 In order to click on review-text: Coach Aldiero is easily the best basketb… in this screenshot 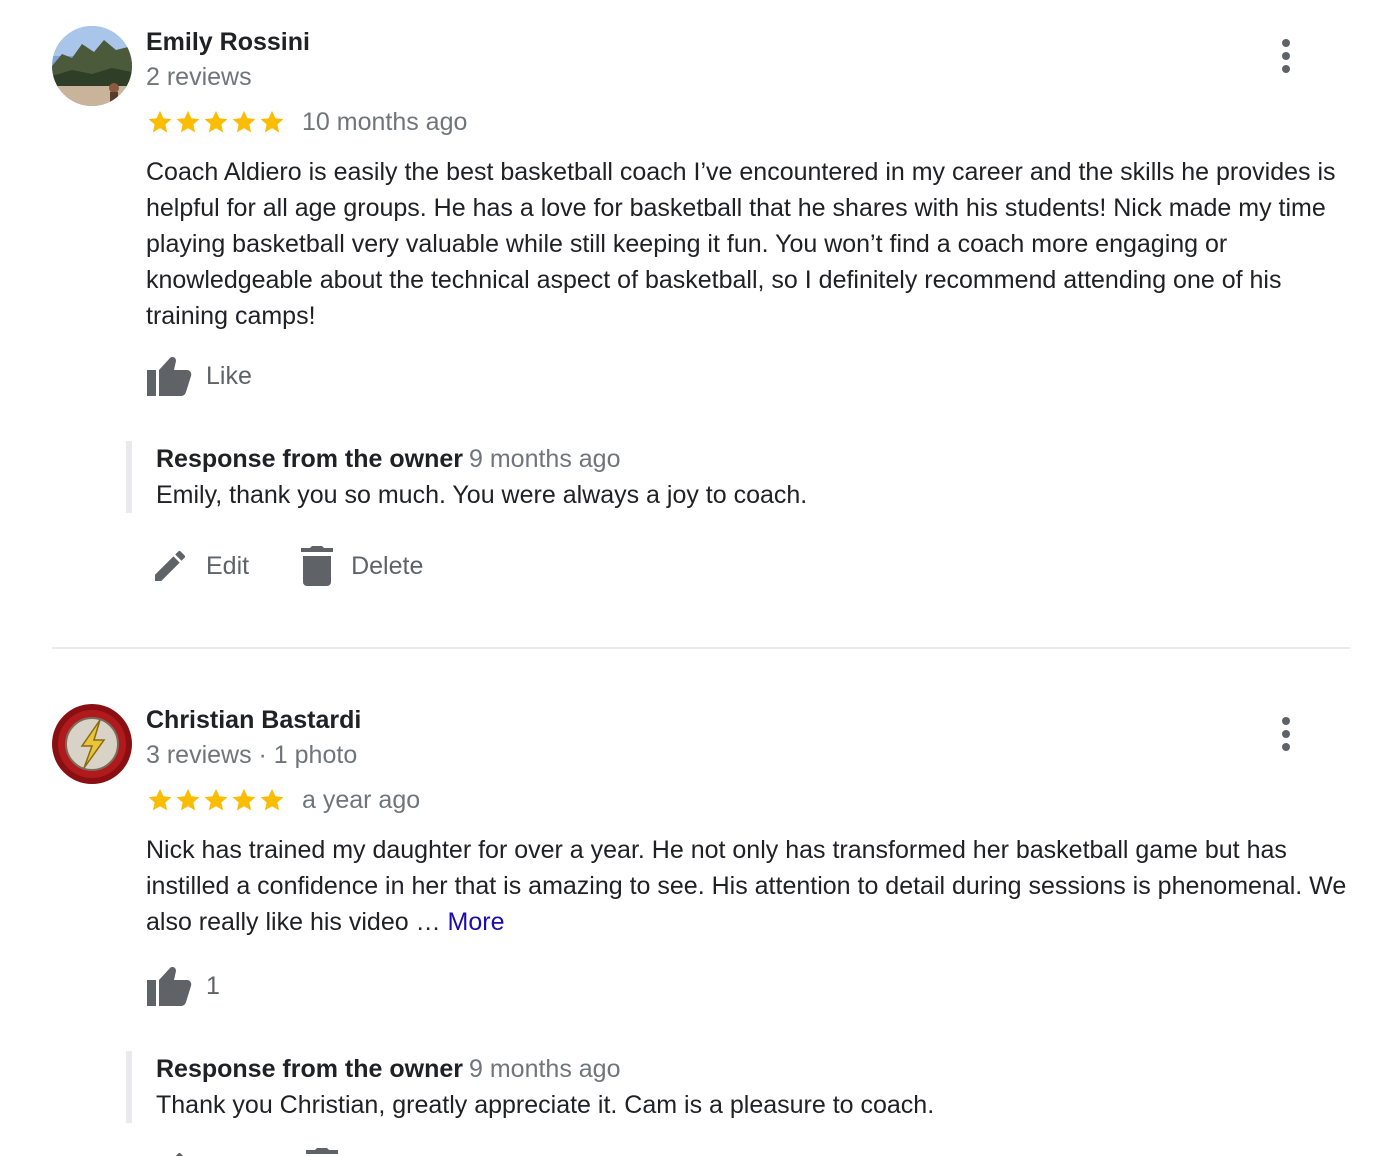, I will do `click(741, 244)`.